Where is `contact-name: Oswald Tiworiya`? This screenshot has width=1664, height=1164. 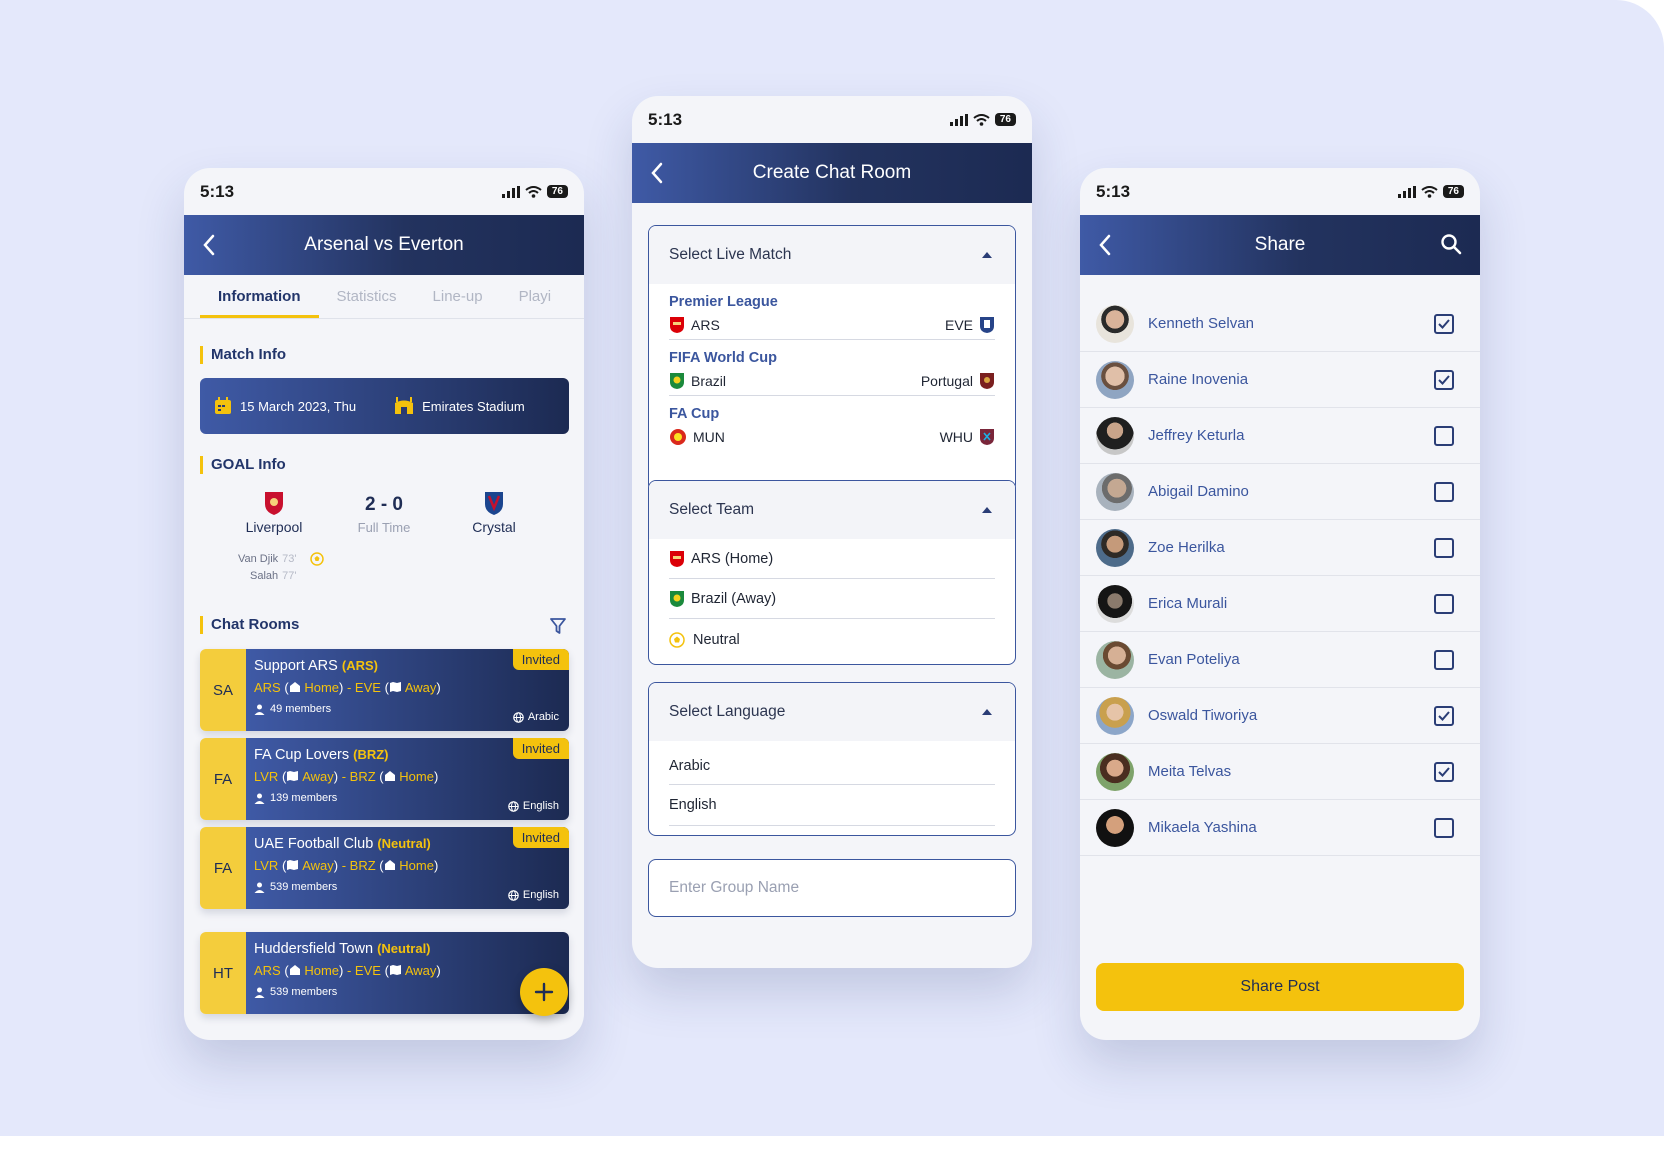 contact-name: Oswald Tiworiya is located at coordinates (1203, 715).